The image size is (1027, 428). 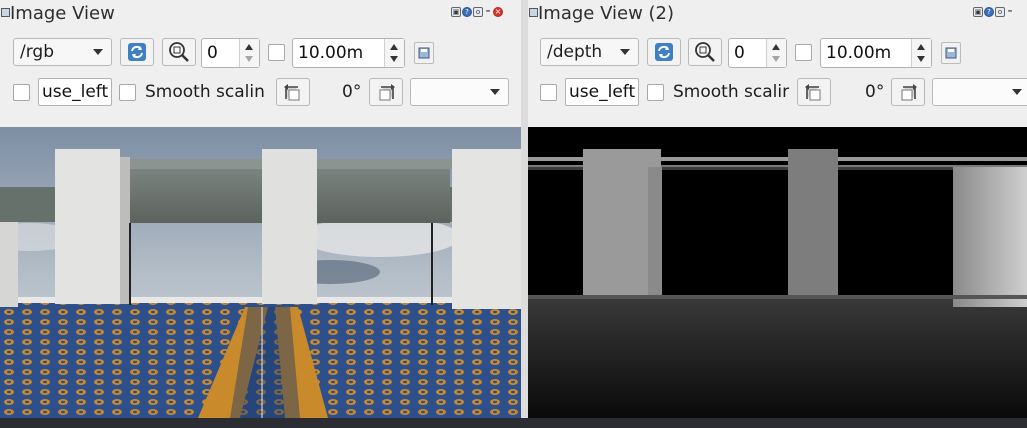 What do you see at coordinates (513, 423) in the screenshot?
I see `bottom-status-strip` at bounding box center [513, 423].